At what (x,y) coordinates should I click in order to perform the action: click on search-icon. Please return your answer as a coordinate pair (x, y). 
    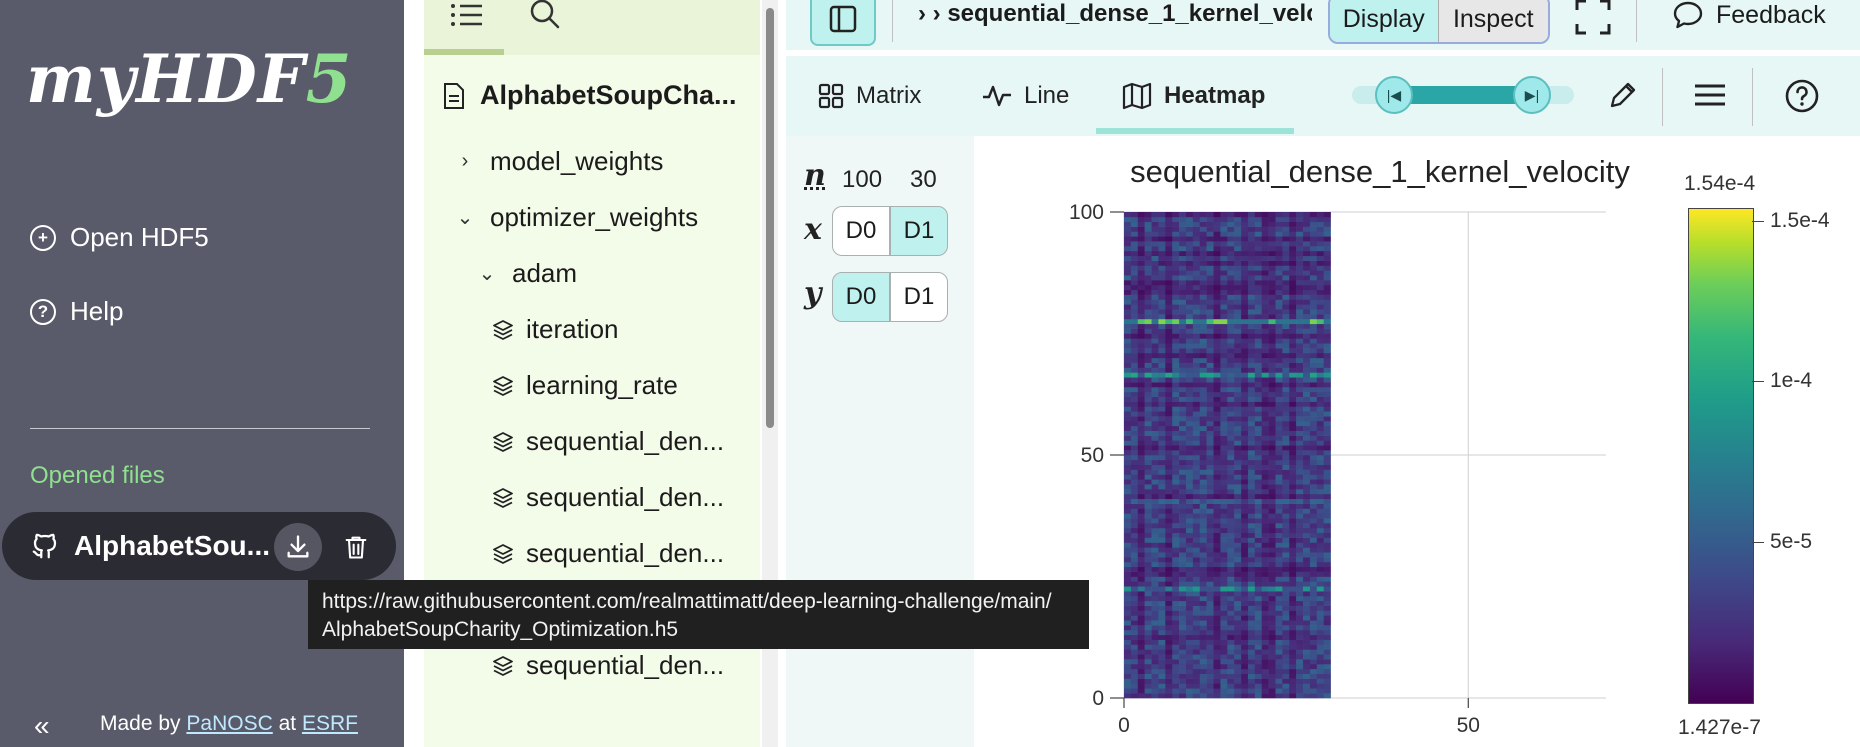
    Looking at the image, I should click on (545, 15).